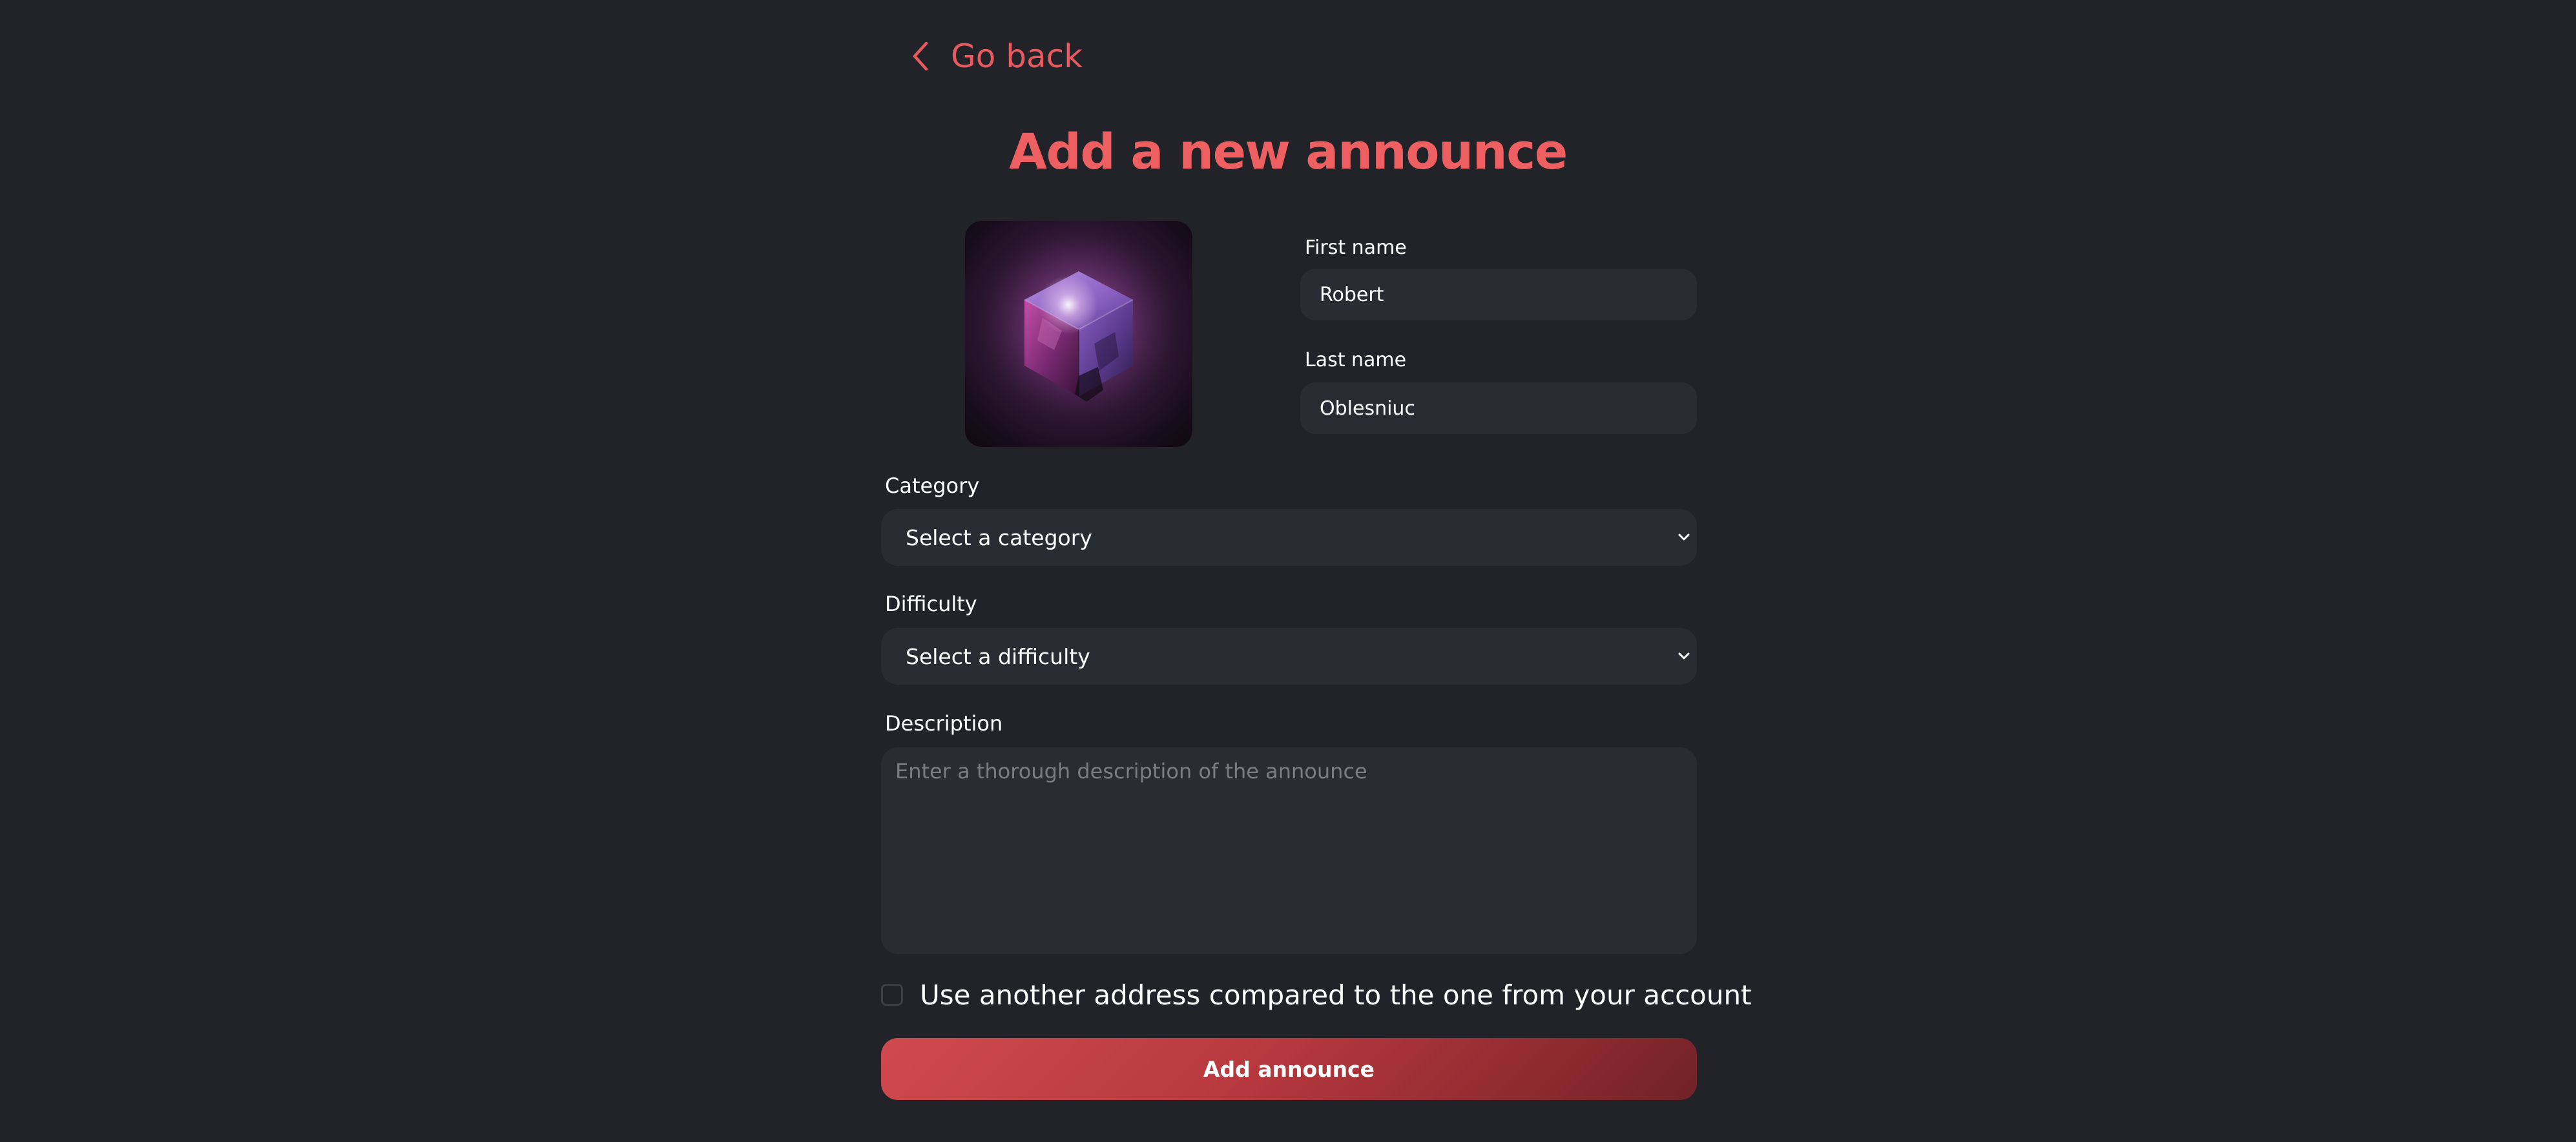 This screenshot has width=2576, height=1142. I want to click on crystal-cube-image, so click(1078, 334).